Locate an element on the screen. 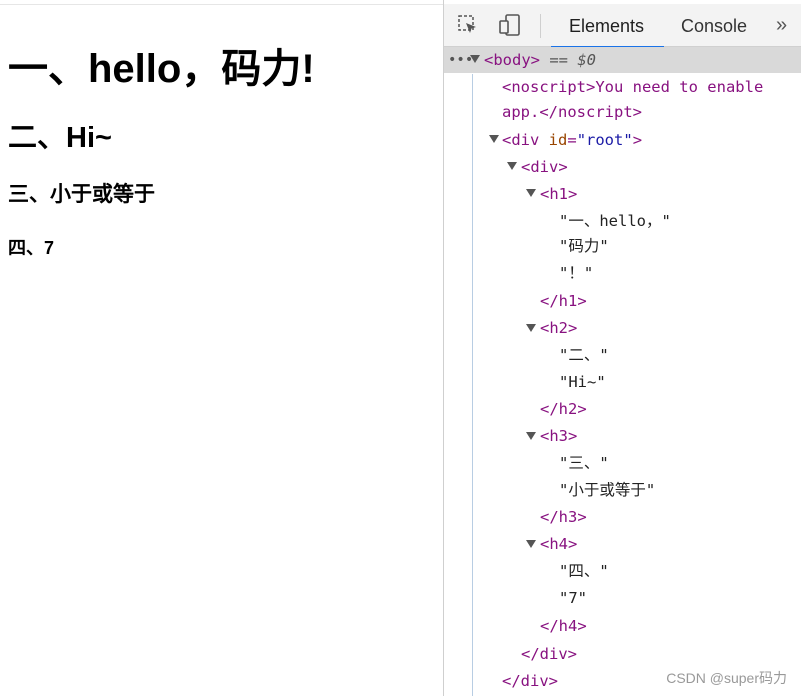  div-close-tag: </div> is located at coordinates (549, 654).